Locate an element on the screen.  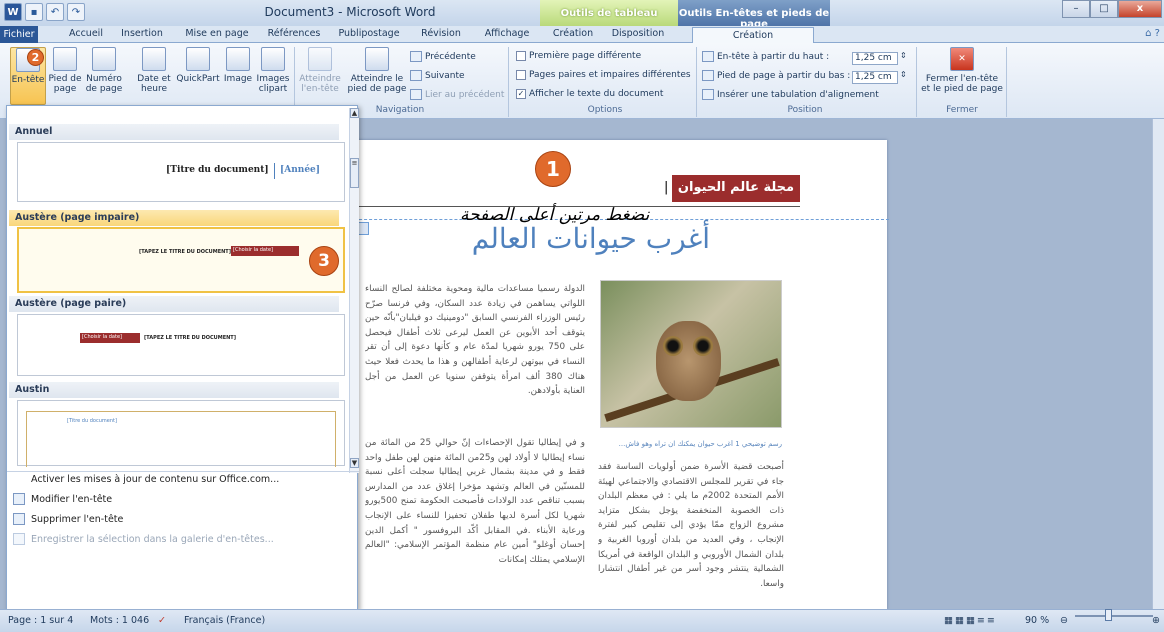
thumb-frame: [Titre du document] is located at coordinates (181, 439).